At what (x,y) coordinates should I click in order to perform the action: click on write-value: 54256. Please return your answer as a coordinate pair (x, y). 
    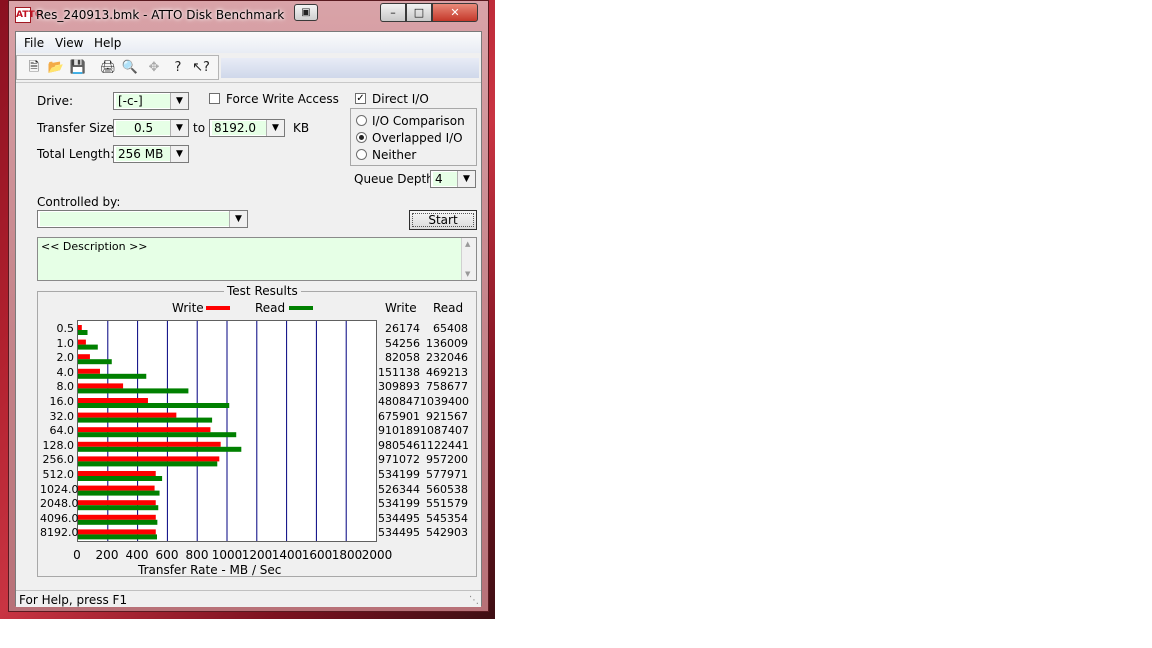
    Looking at the image, I should click on (402, 343).